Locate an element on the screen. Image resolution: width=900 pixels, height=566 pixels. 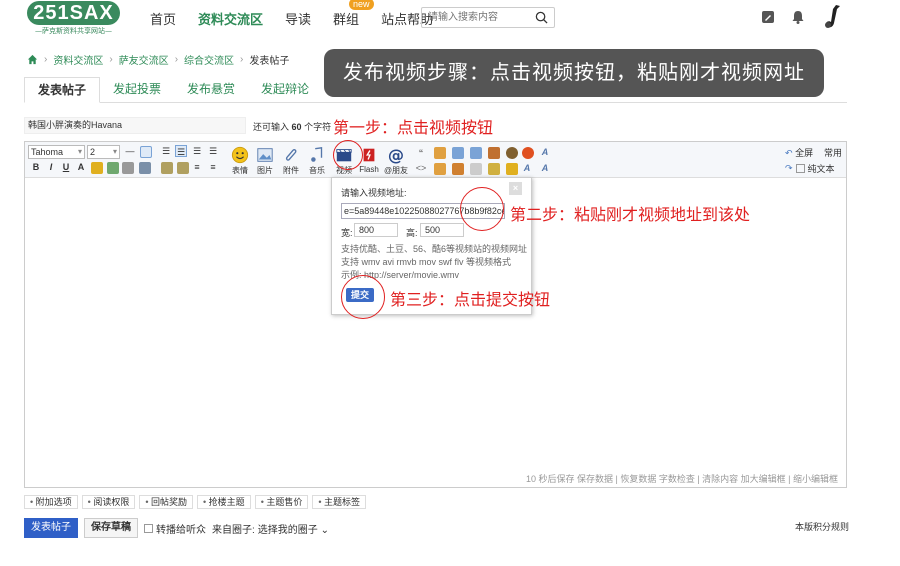
step2-annotation: 第二步：粘贴刚才视频地址到该处 is located at coordinates (630, 215).